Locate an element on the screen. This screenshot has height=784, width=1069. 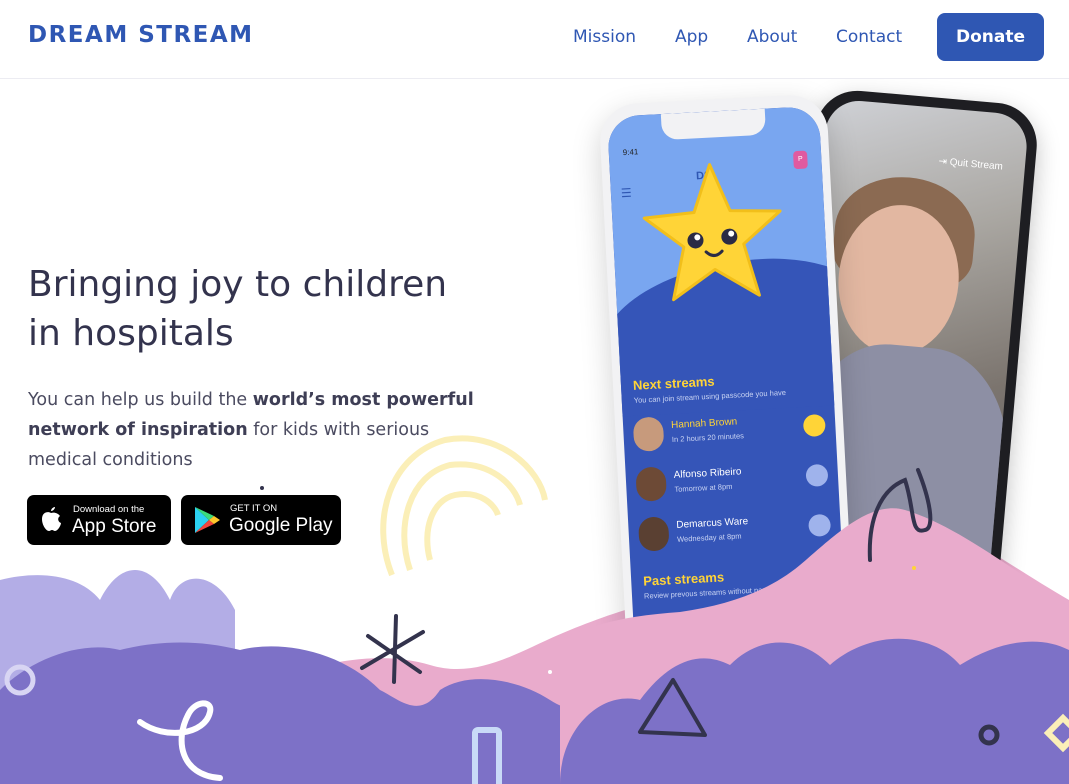
stream-row: Demarcus Ware Wednesday at 8pm is located at coordinates (738, 530).